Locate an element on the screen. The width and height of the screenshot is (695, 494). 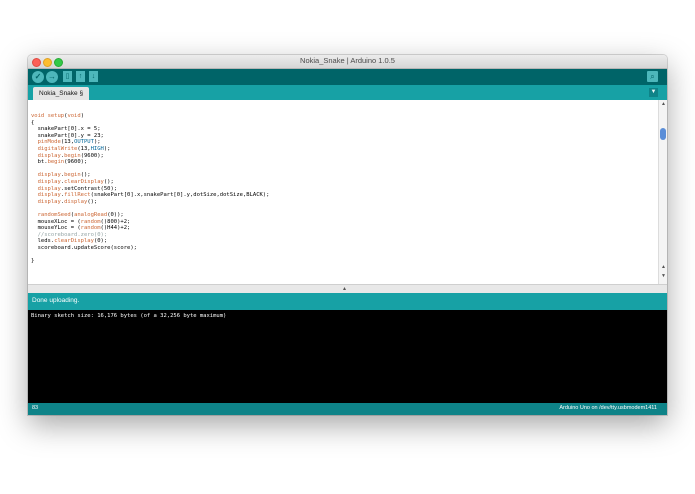
board-port-info: Arduino Uno on /dev/tty.usbmodem1411 is located at coordinates (608, 408).